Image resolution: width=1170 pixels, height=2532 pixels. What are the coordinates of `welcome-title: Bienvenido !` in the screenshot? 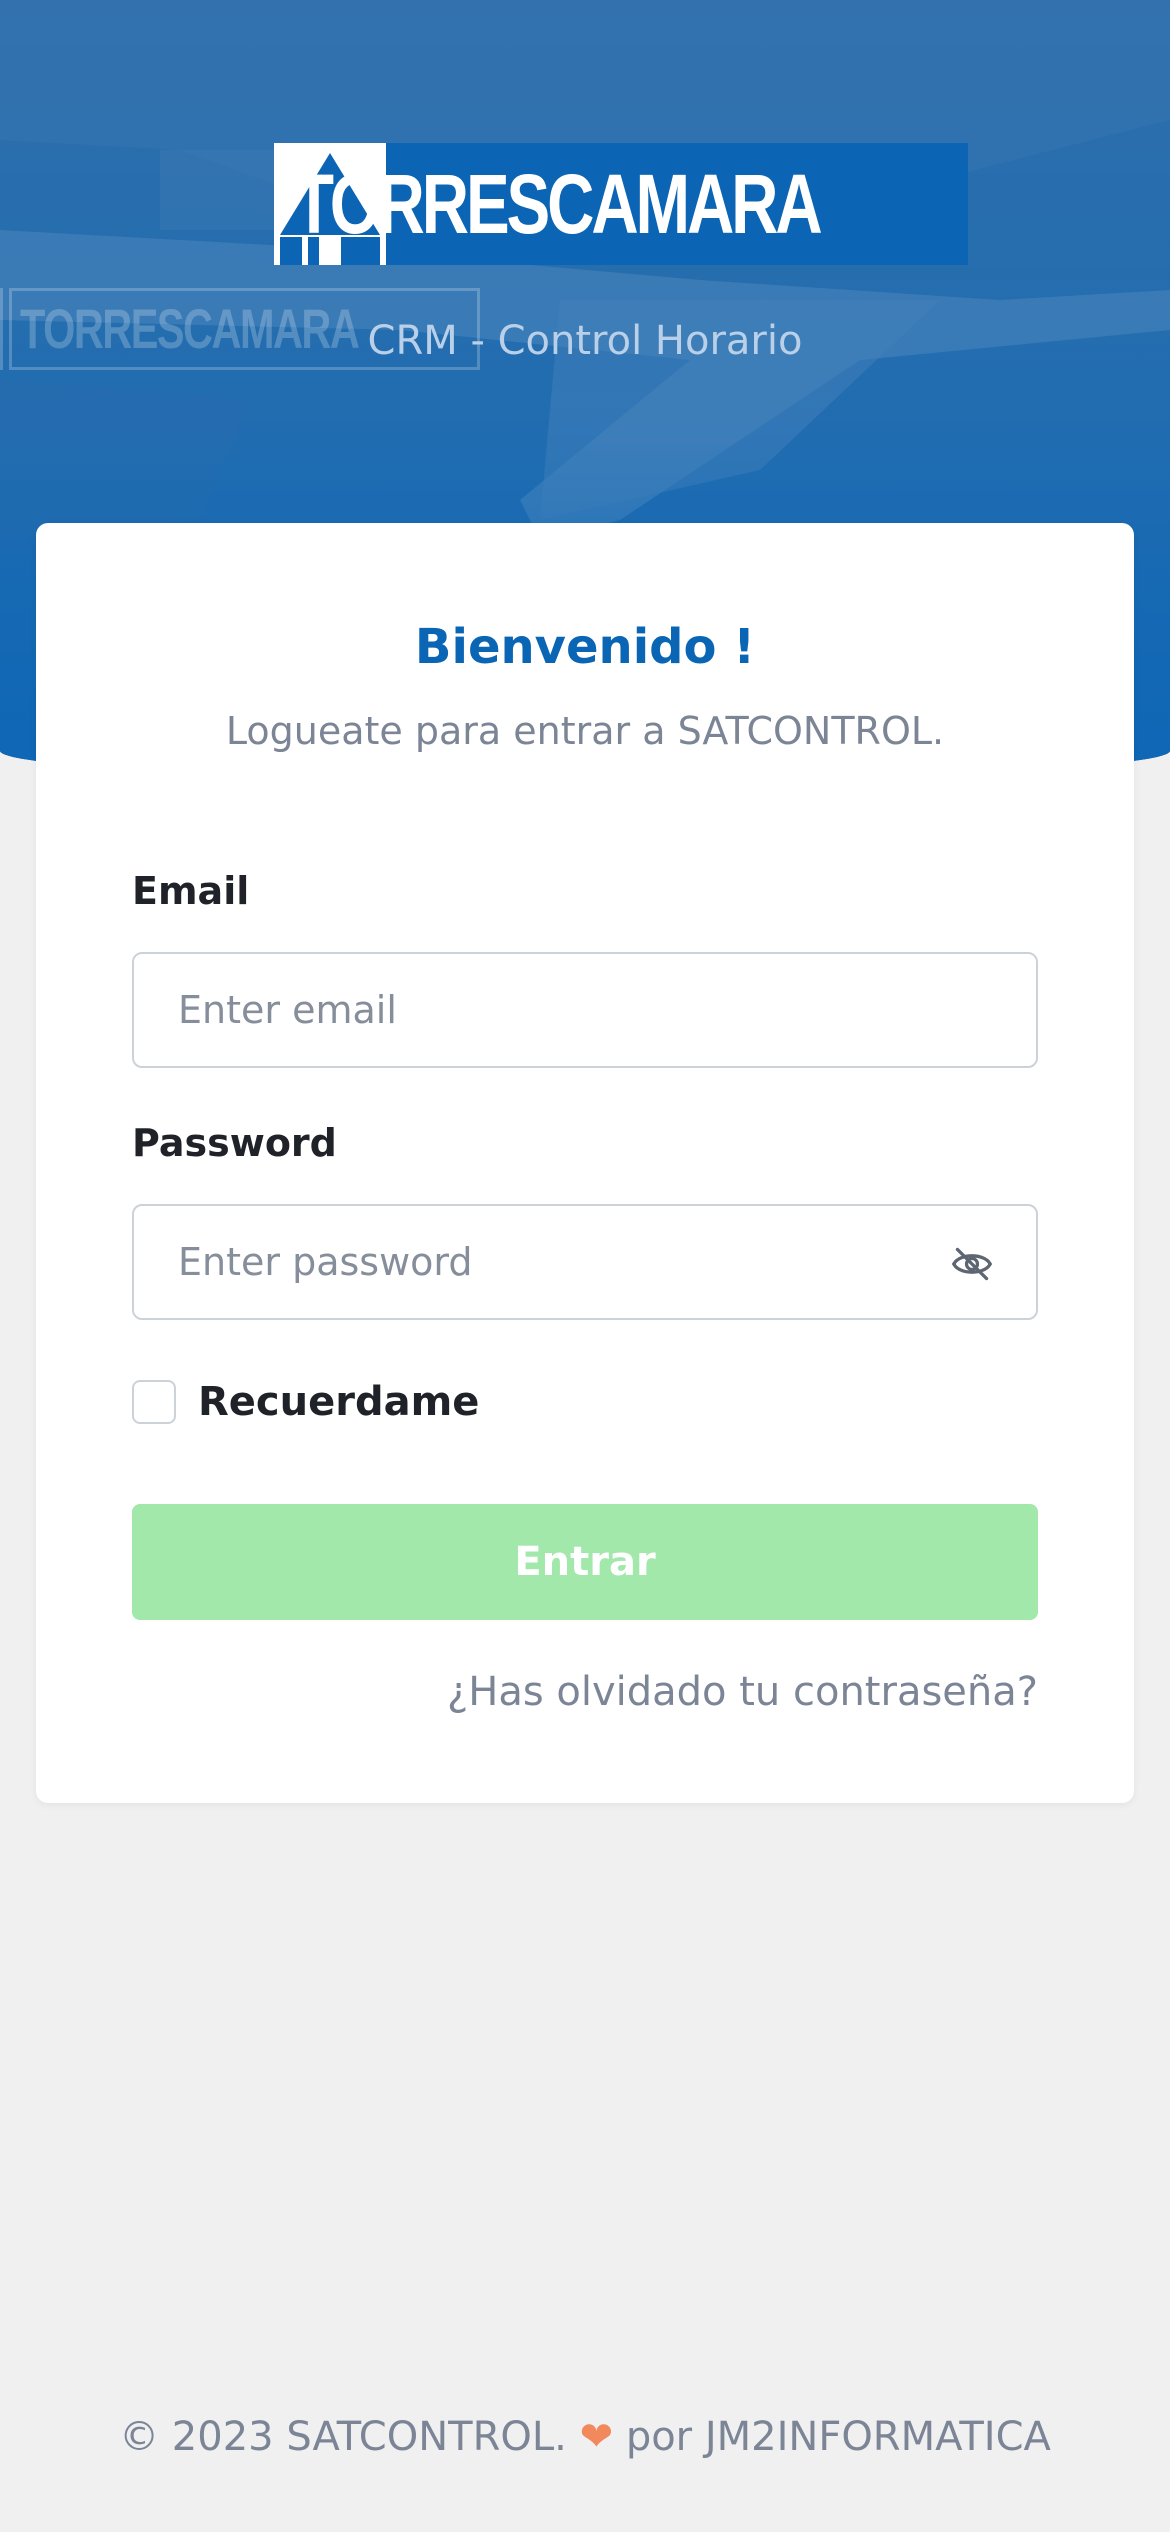 It's located at (585, 647).